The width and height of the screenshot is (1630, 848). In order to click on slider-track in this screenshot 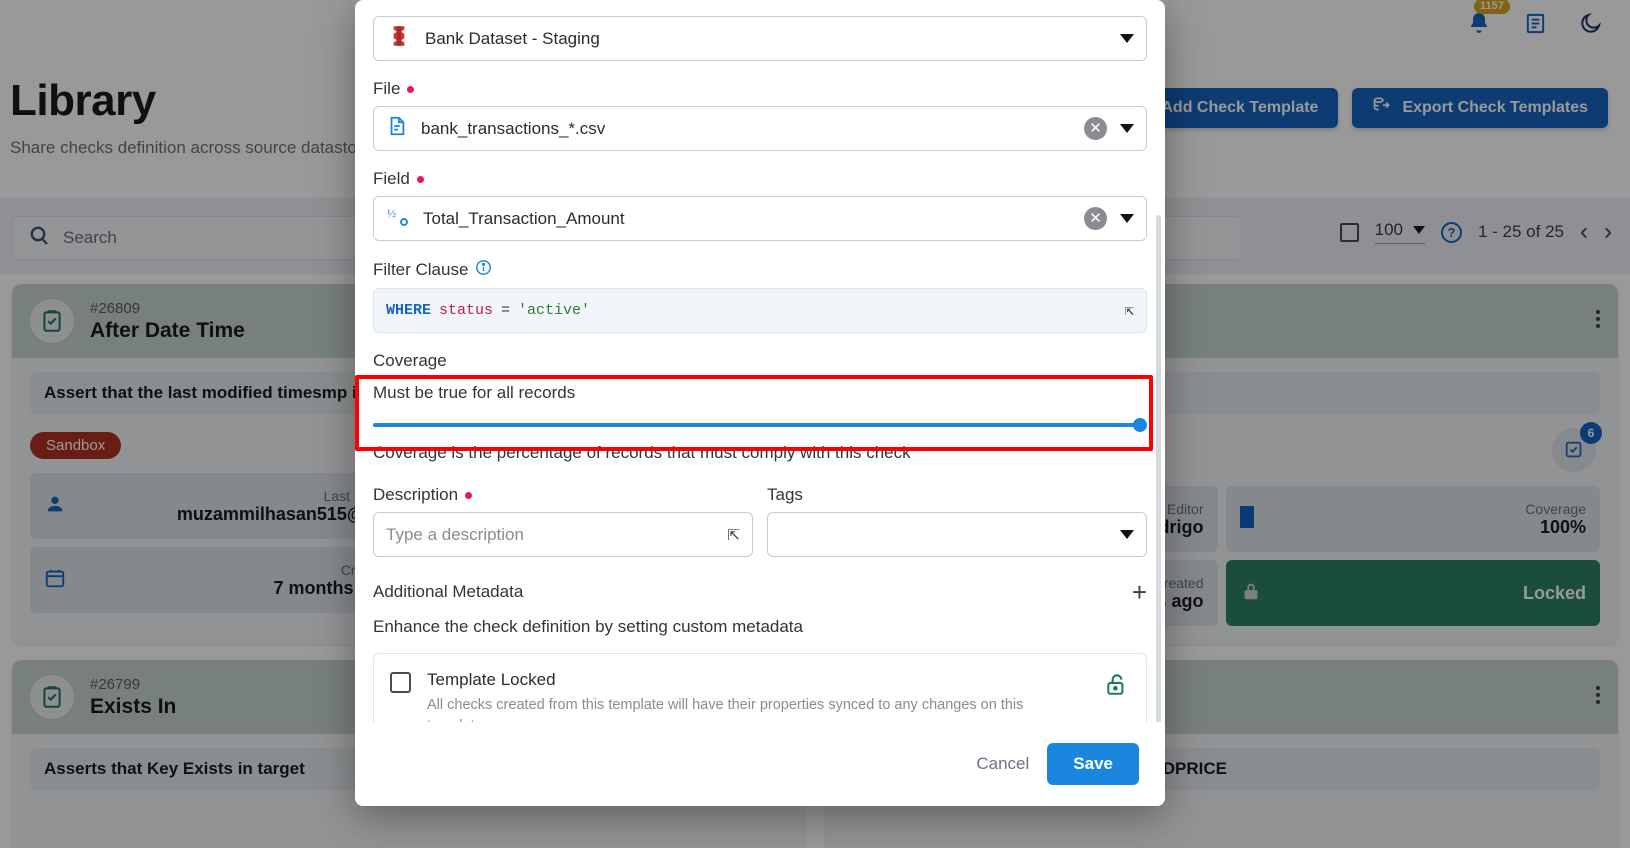, I will do `click(760, 425)`.